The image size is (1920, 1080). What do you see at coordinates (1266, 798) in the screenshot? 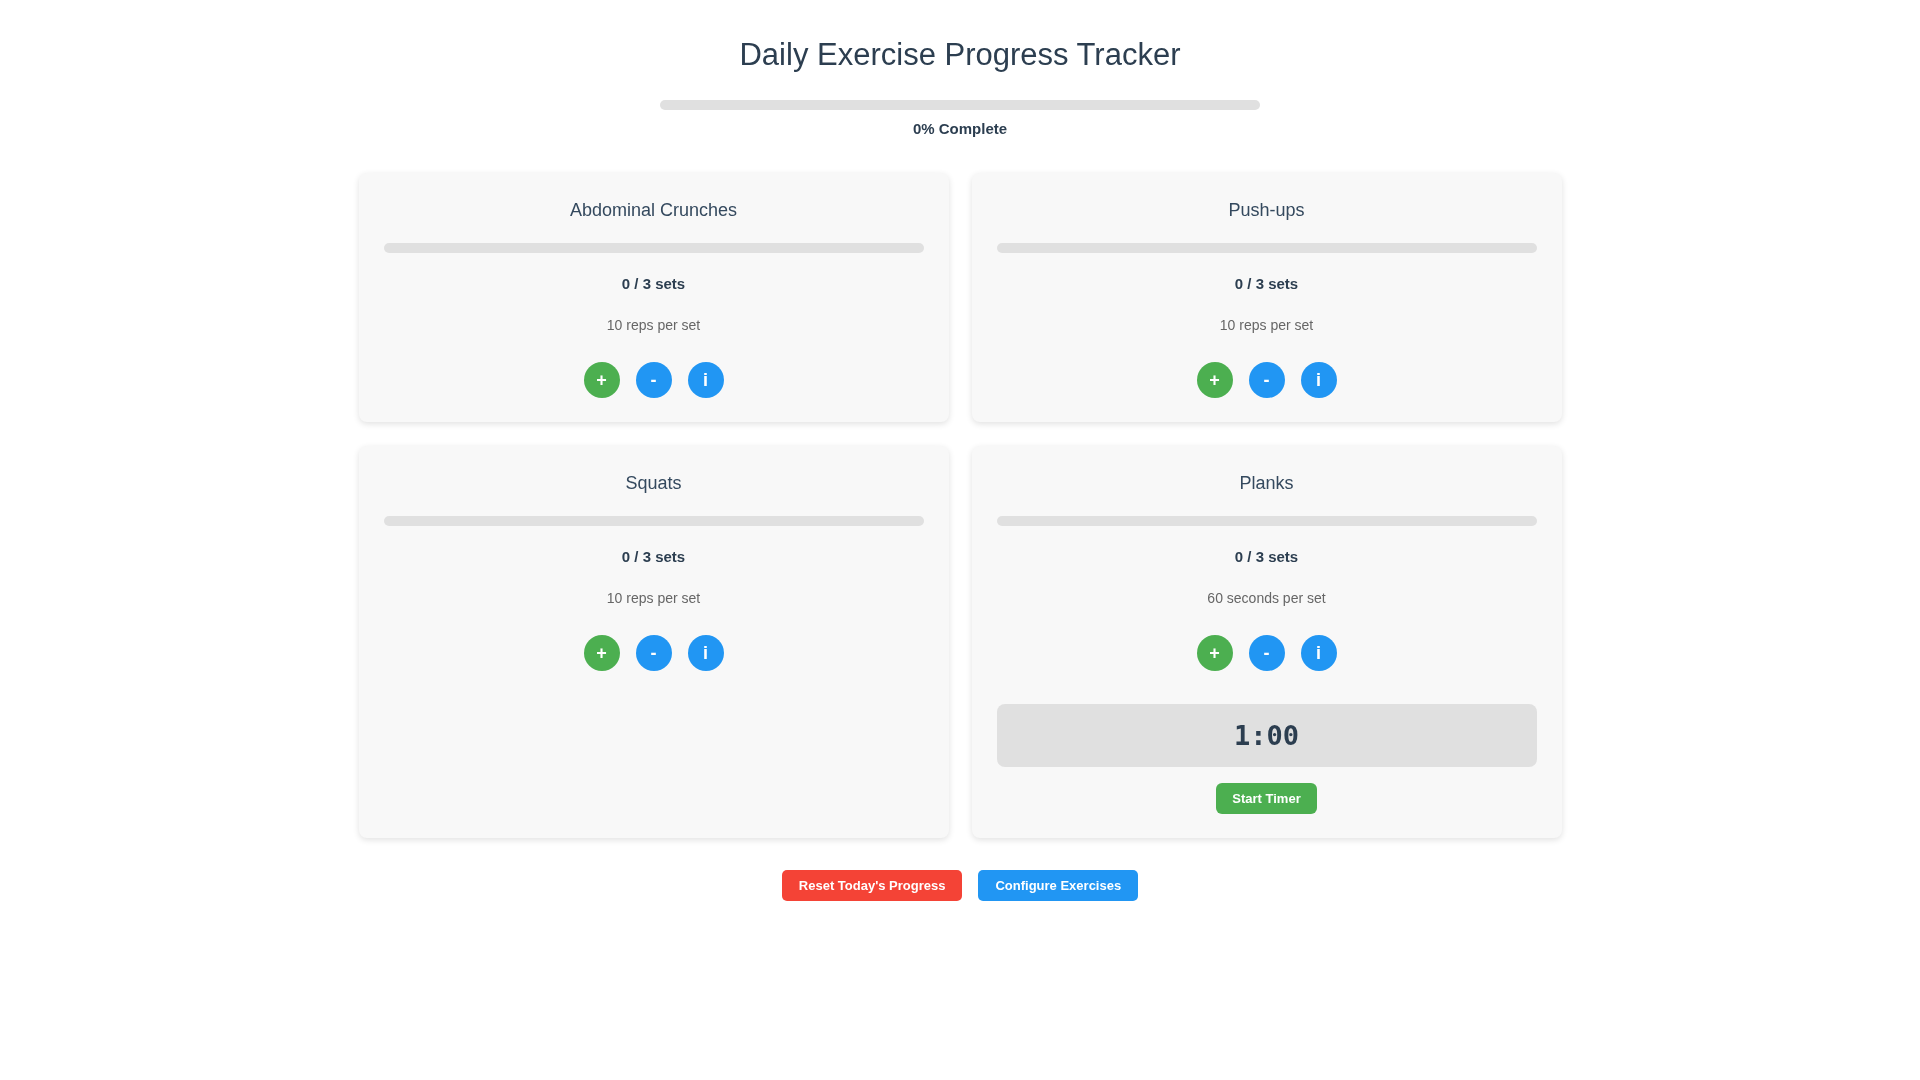
I see `start-timer-button: Start Timer` at bounding box center [1266, 798].